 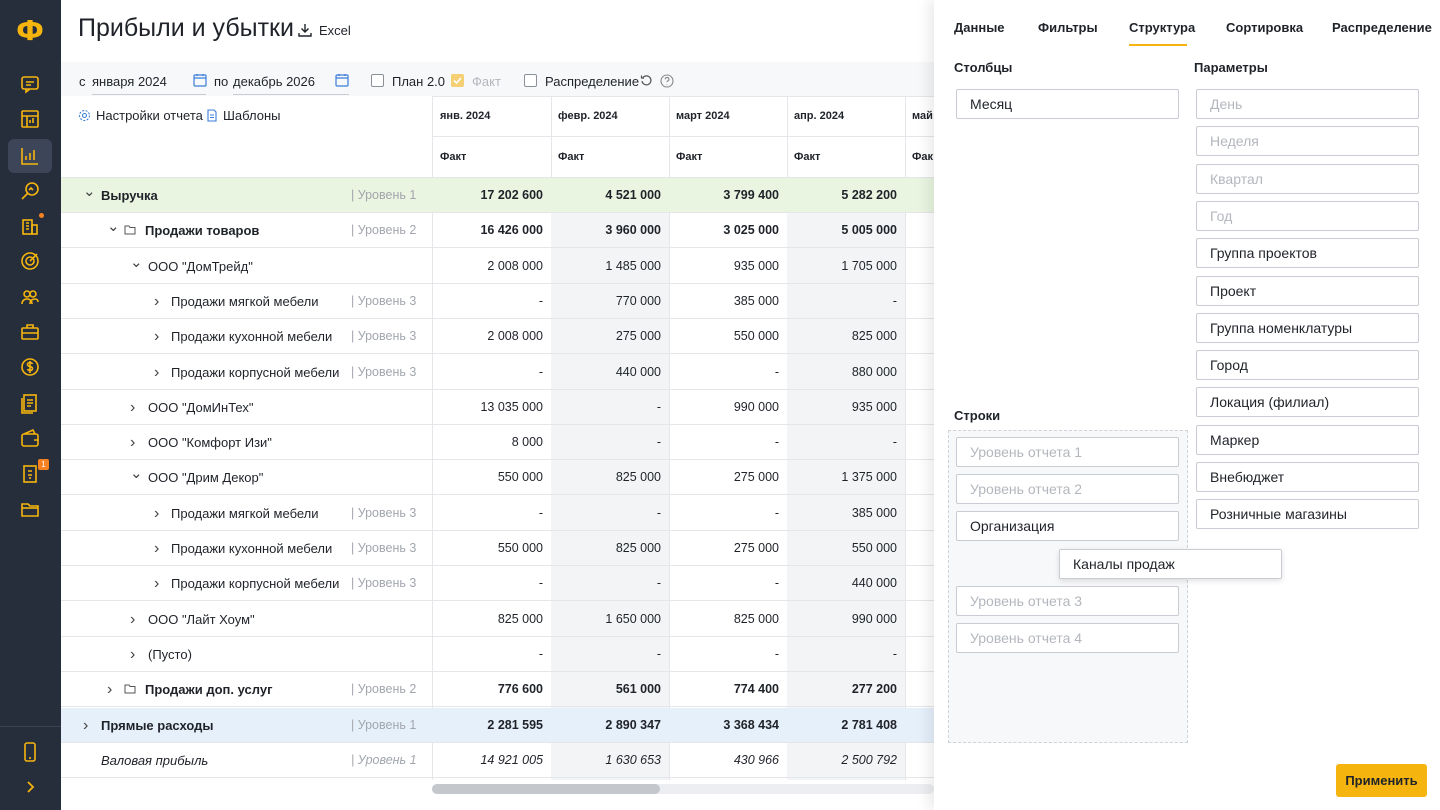 What do you see at coordinates (1067, 104) in the screenshot?
I see `column-field-month: Месяц` at bounding box center [1067, 104].